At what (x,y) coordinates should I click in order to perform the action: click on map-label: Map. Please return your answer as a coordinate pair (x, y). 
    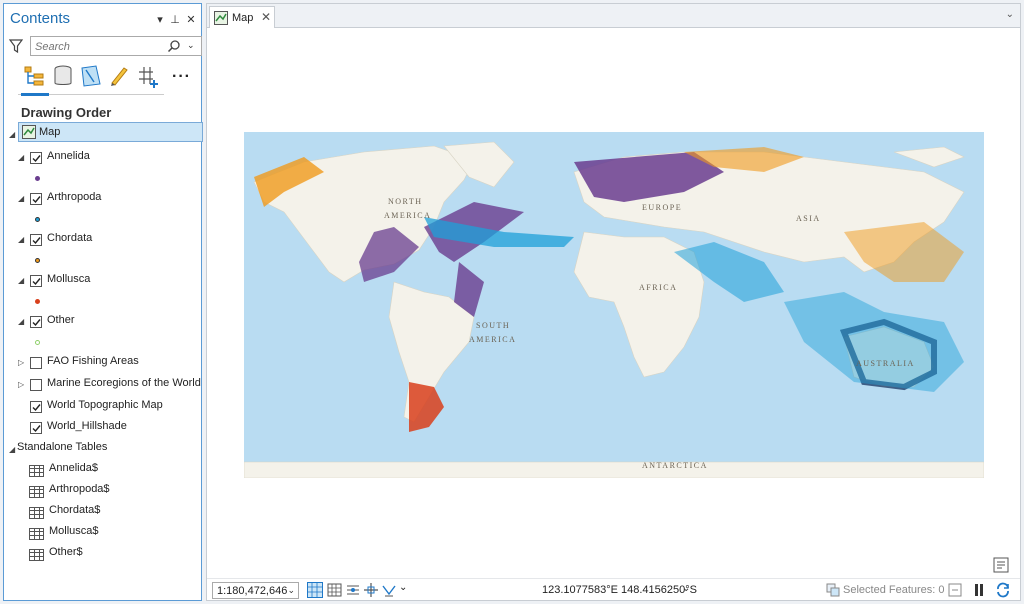
    Looking at the image, I should click on (50, 132).